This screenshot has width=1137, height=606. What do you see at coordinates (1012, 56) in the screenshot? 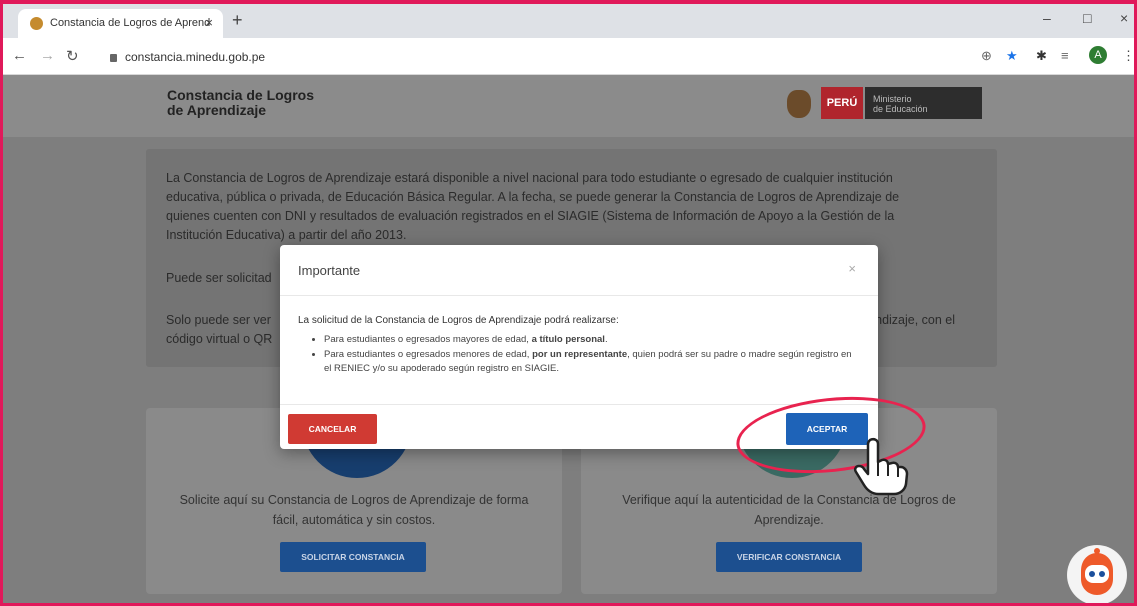
I see `bookmark-star-icon: ★` at bounding box center [1012, 56].